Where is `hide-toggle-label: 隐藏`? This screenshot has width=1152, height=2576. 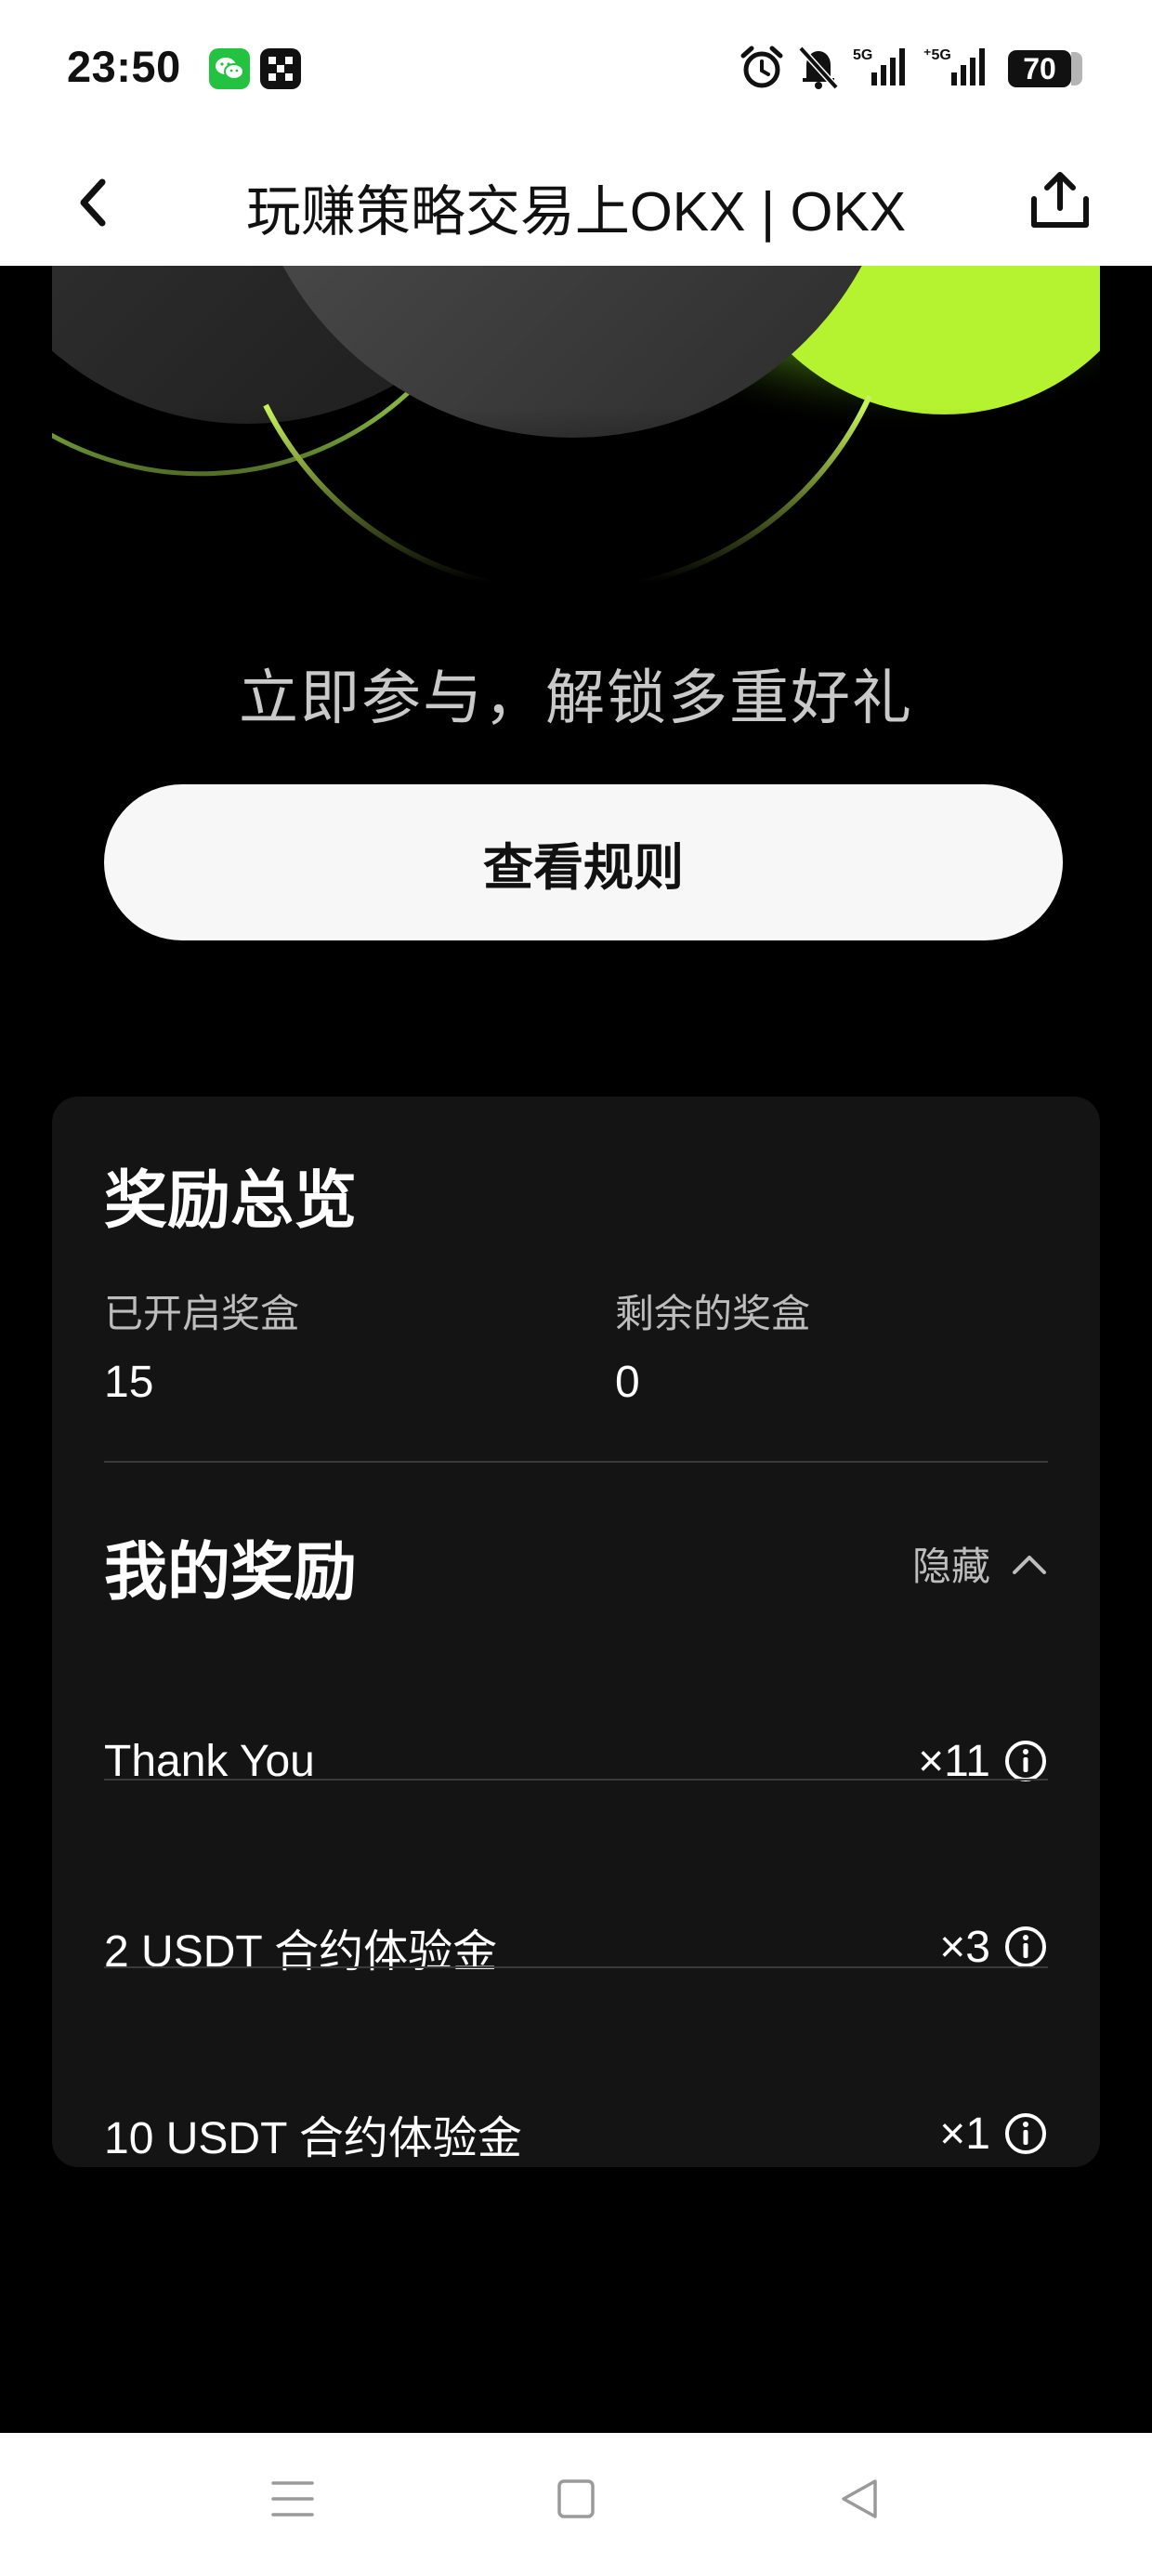 hide-toggle-label: 隐藏 is located at coordinates (950, 1566).